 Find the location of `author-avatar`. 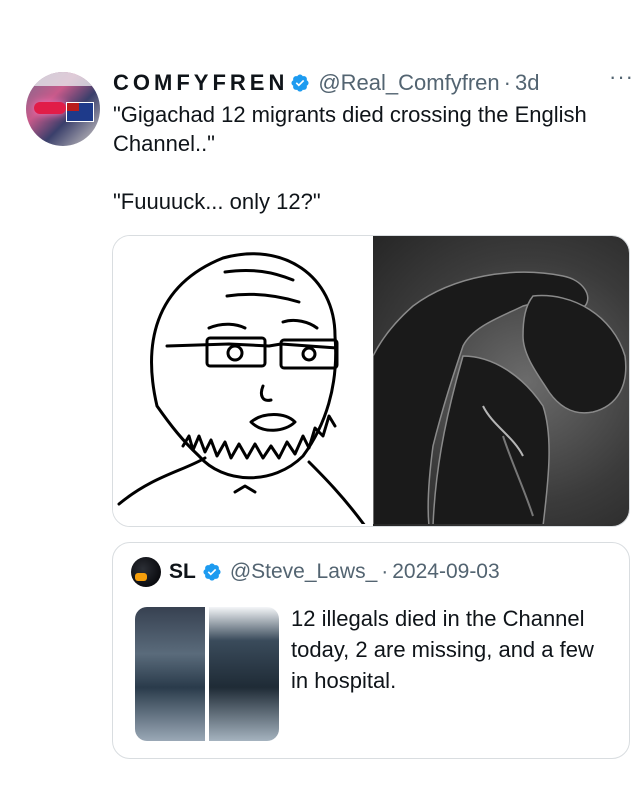

author-avatar is located at coordinates (63, 109).